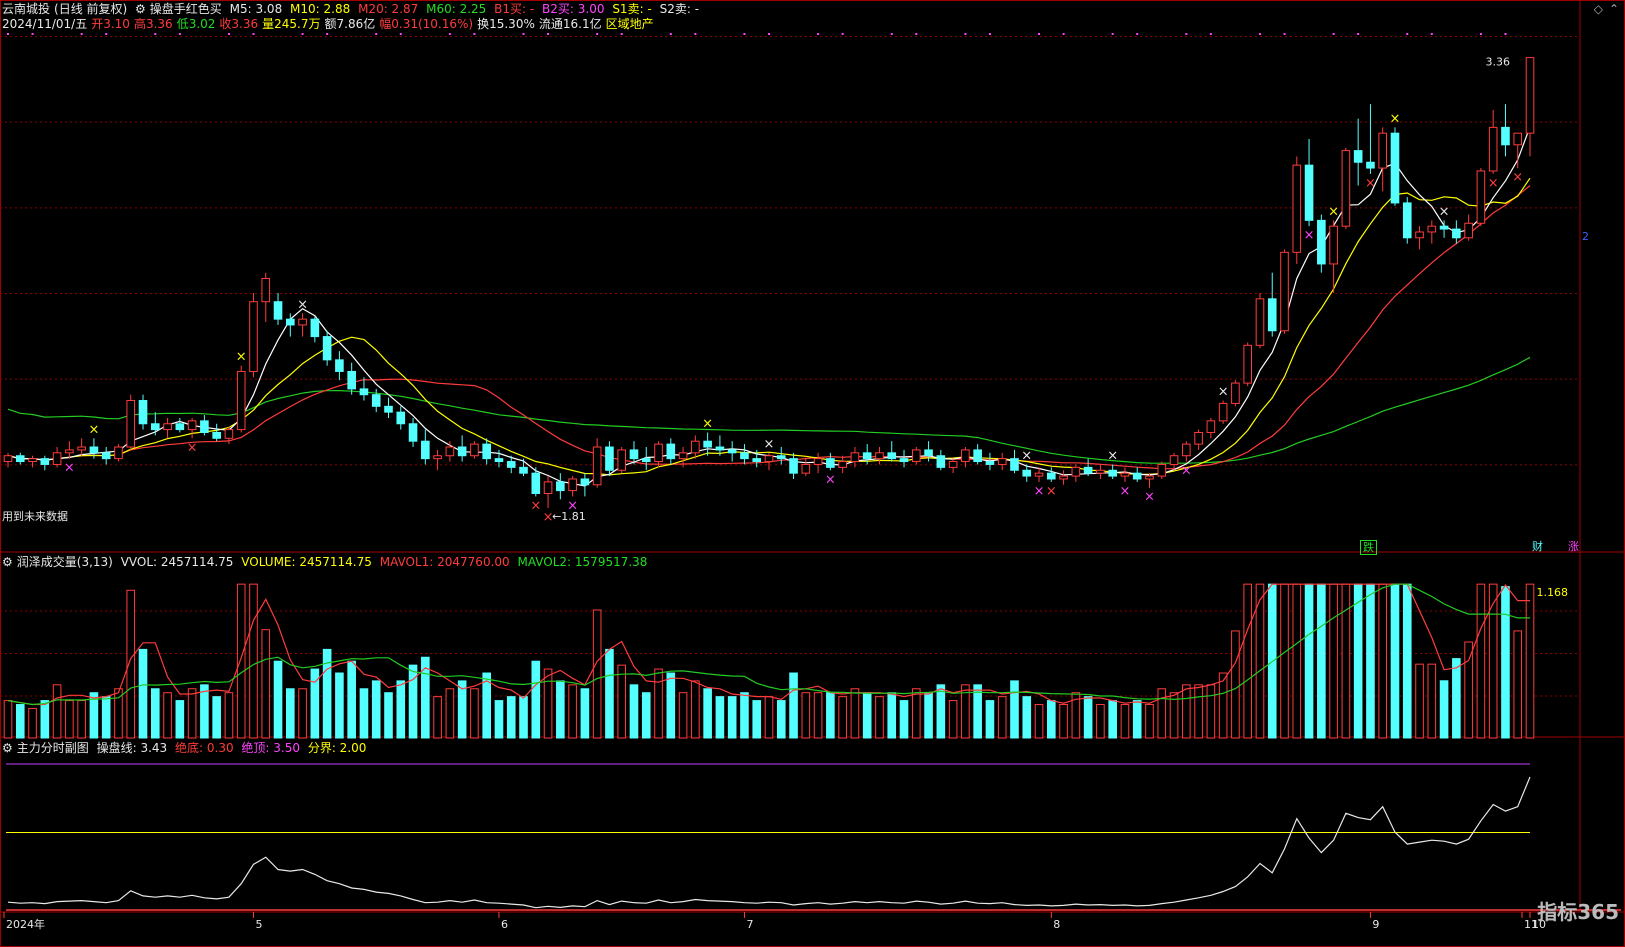 The width and height of the screenshot is (1625, 947). I want to click on vol-title: 润泽成交量(3,13), so click(65, 562).